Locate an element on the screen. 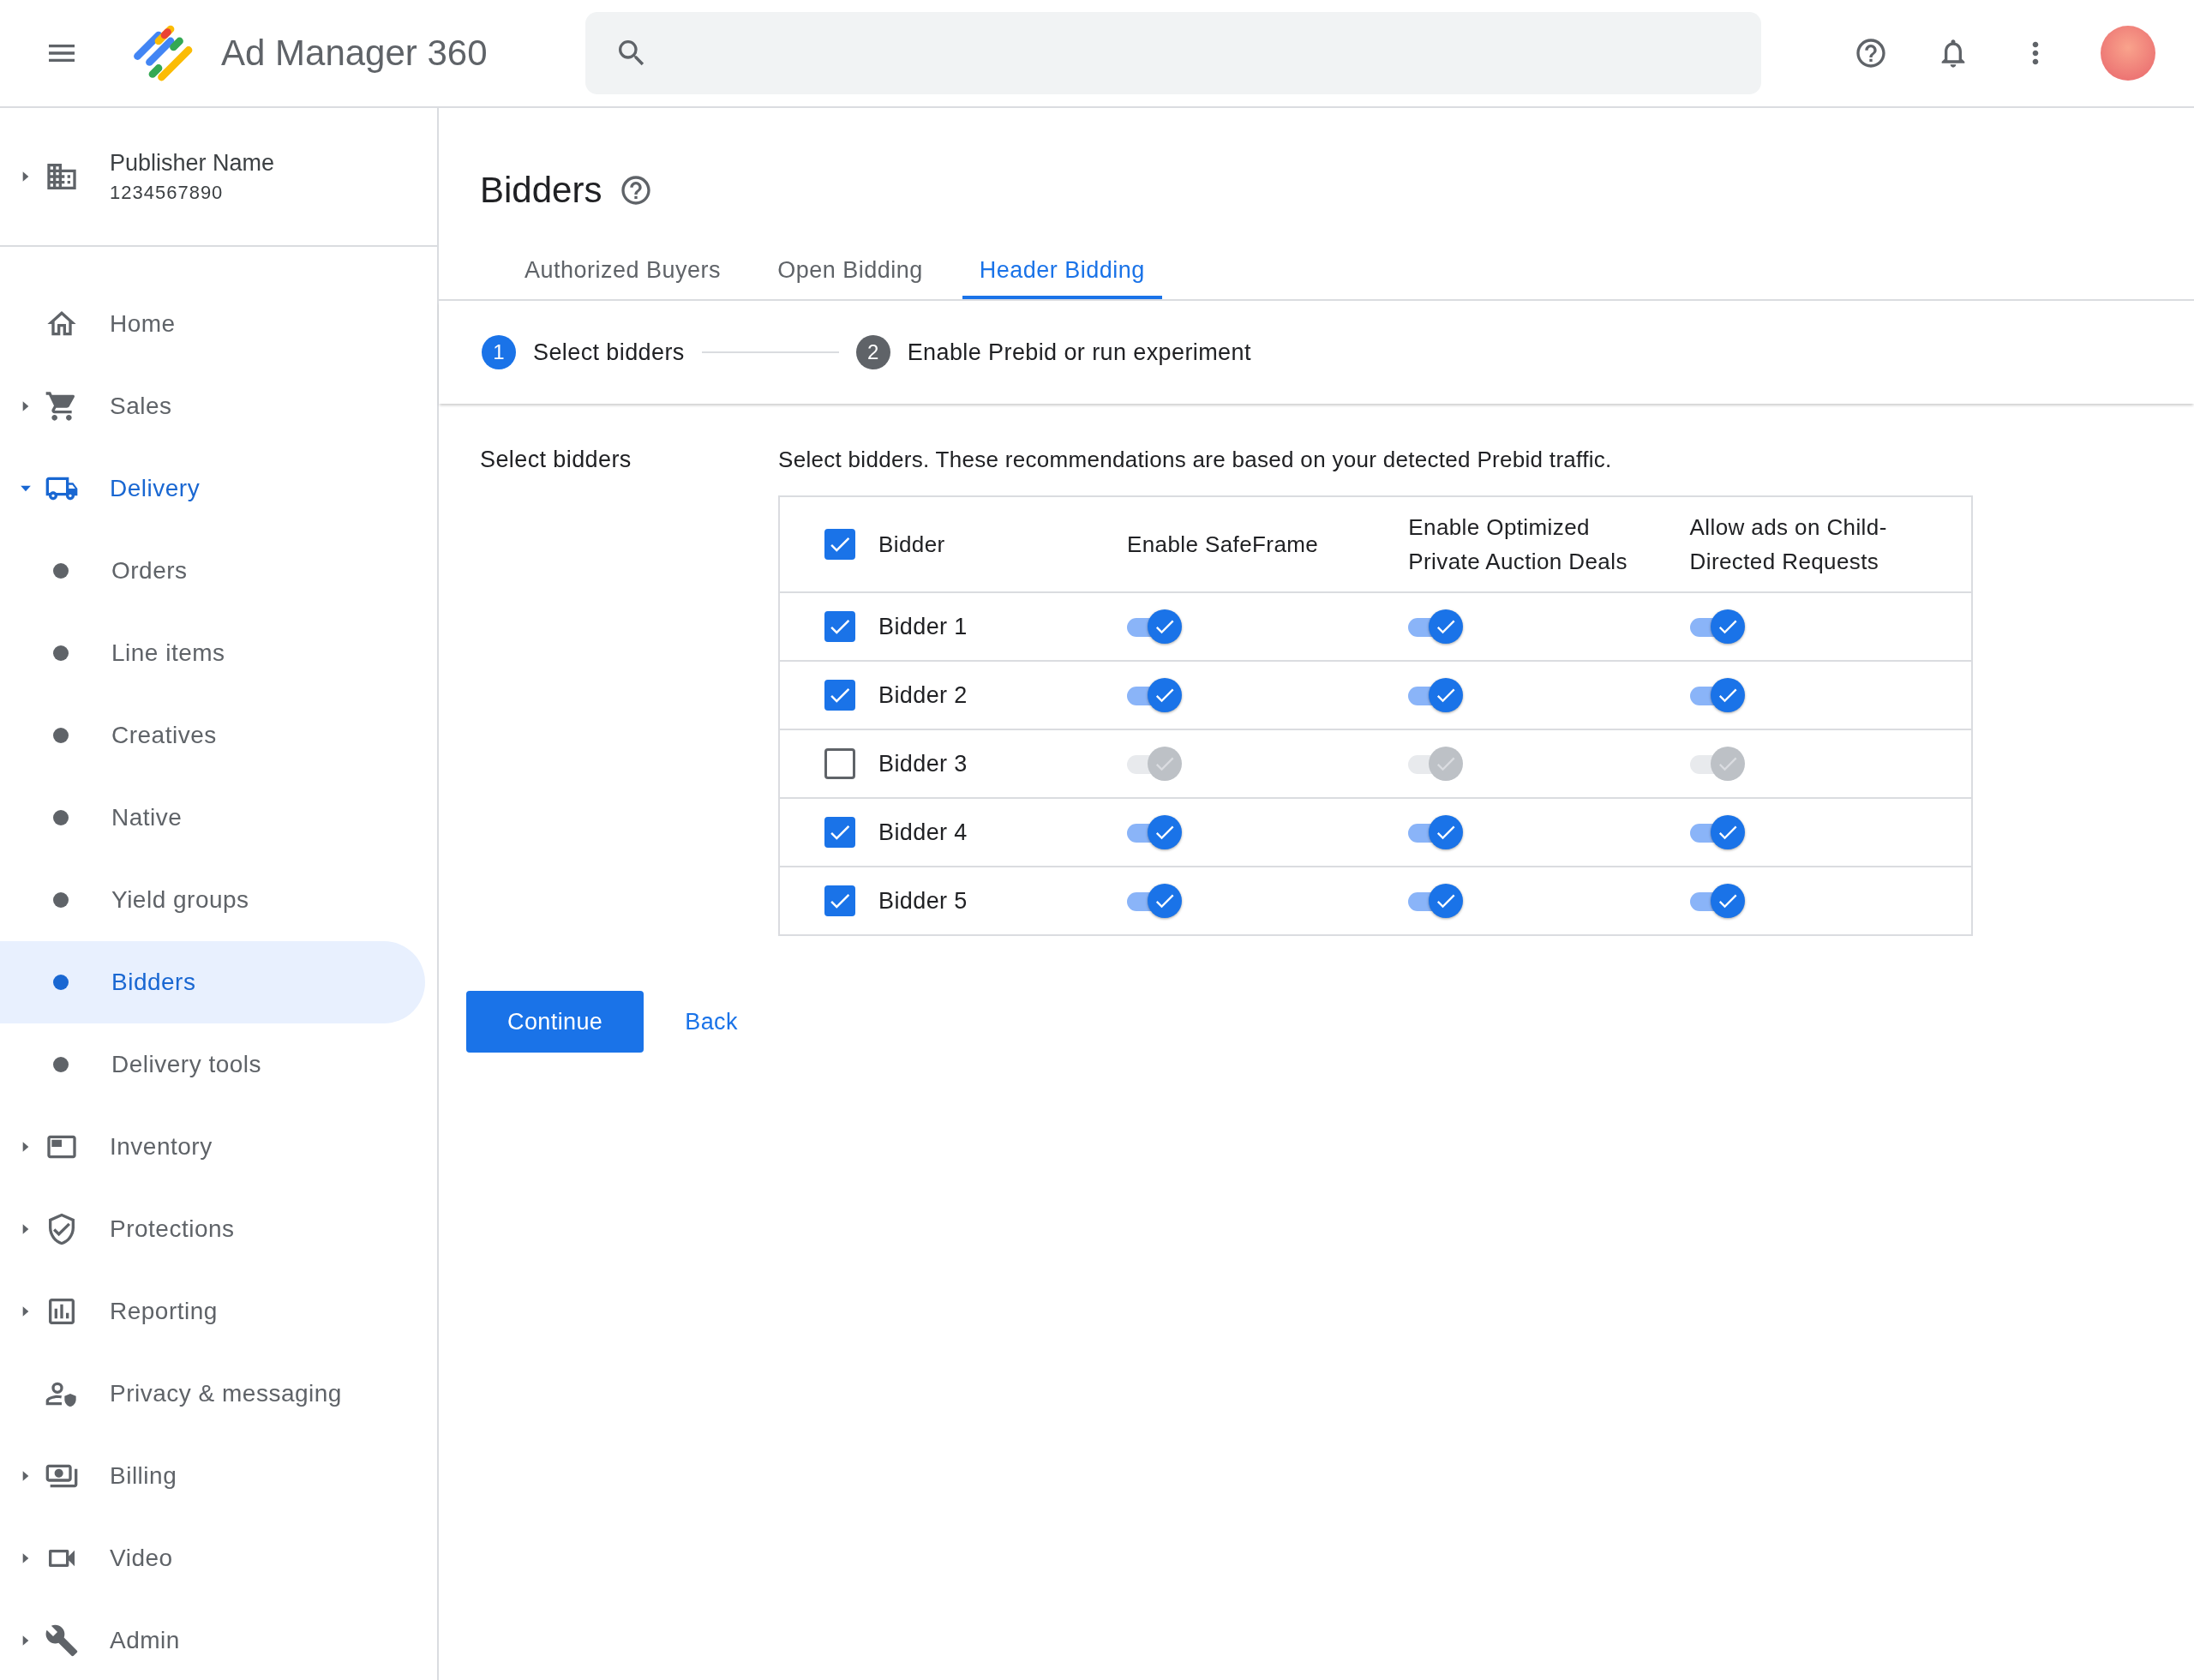  nav-subitem: Creatives is located at coordinates (212, 735).